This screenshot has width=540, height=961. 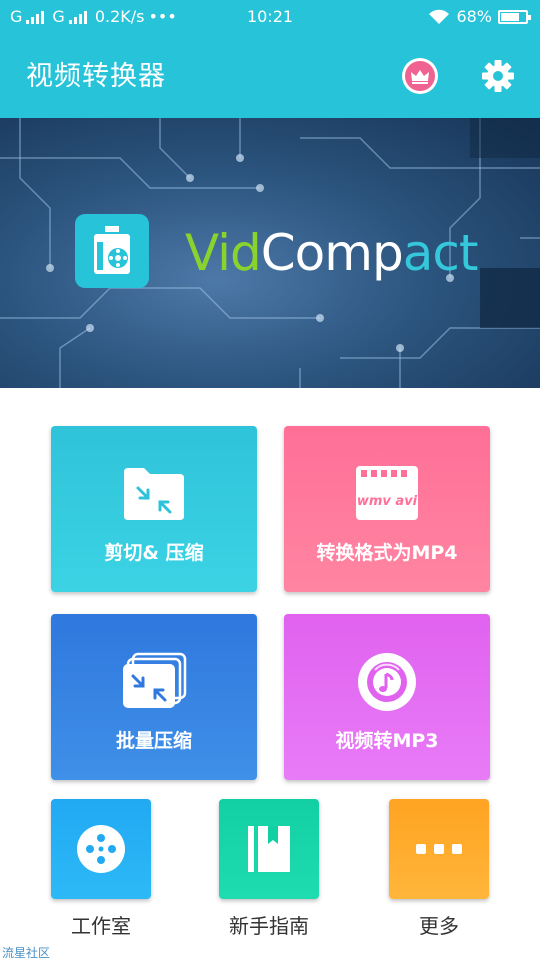 What do you see at coordinates (26, 953) in the screenshot?
I see `watermark: 流星社区` at bounding box center [26, 953].